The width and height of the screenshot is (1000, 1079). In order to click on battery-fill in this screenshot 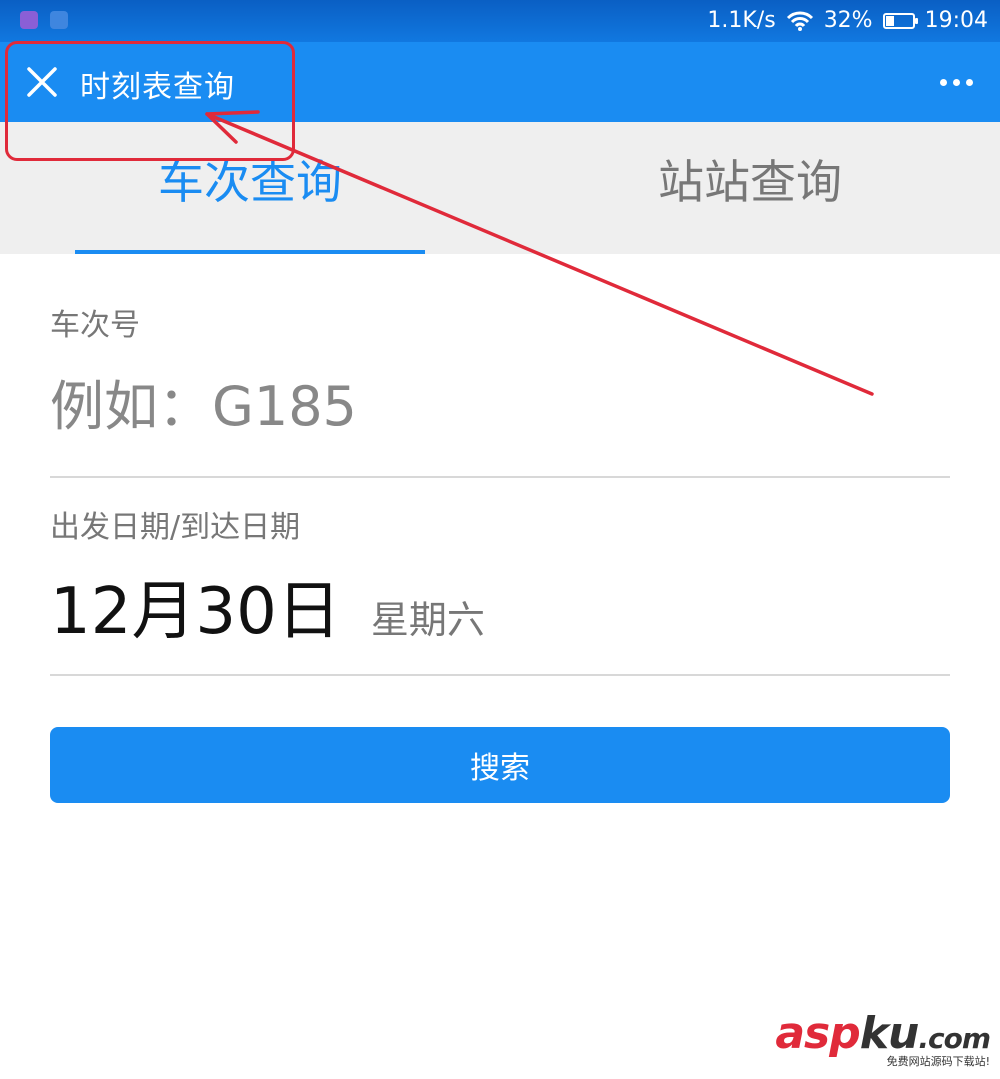, I will do `click(889, 20)`.